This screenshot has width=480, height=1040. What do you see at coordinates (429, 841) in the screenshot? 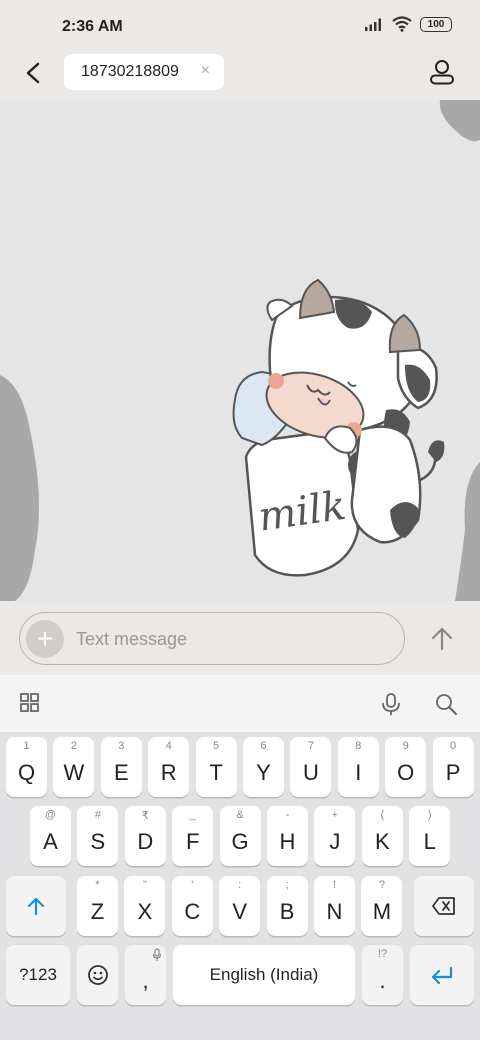
I see `key-label: L` at bounding box center [429, 841].